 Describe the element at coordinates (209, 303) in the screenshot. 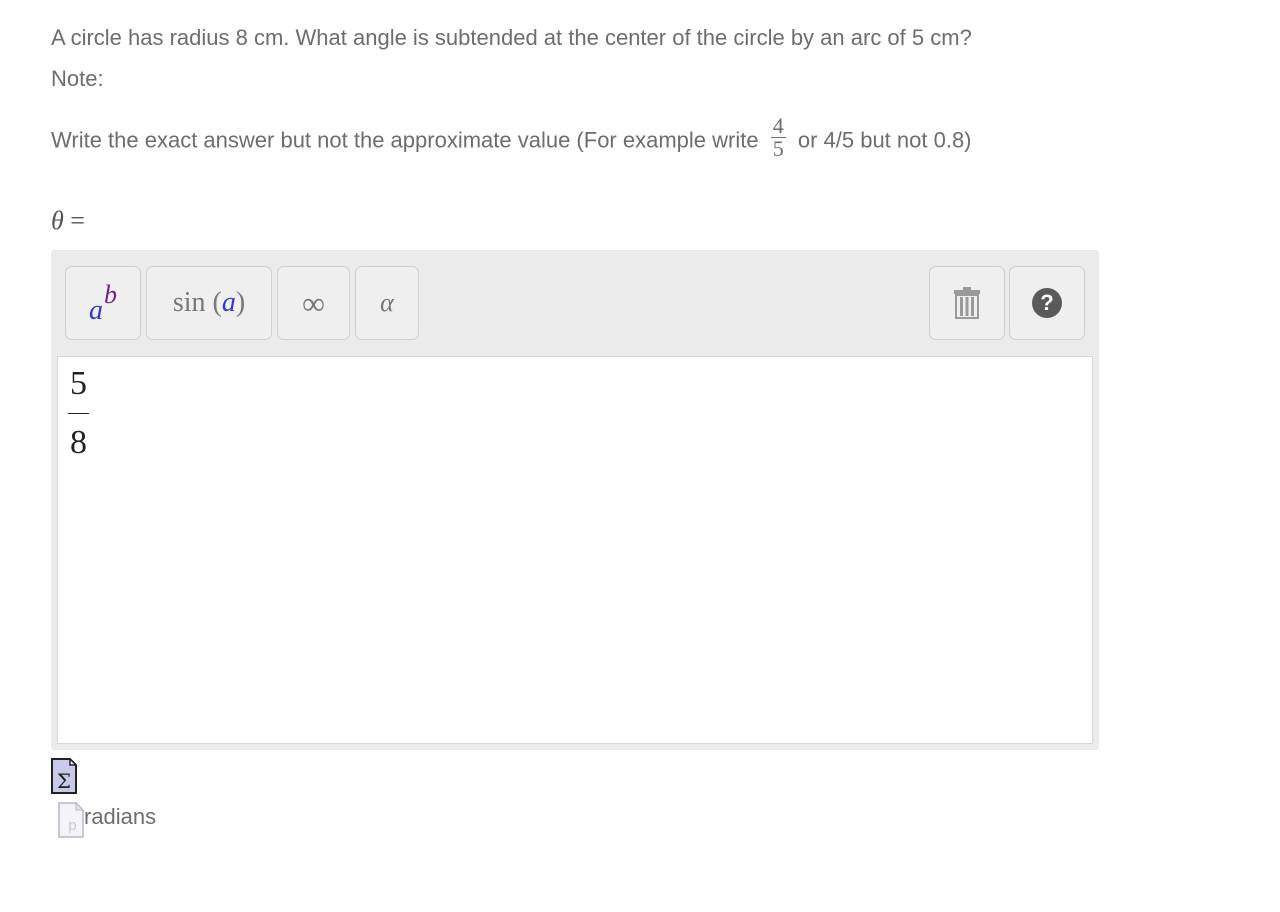

I see `trig-functions-button: sin (a)` at that location.